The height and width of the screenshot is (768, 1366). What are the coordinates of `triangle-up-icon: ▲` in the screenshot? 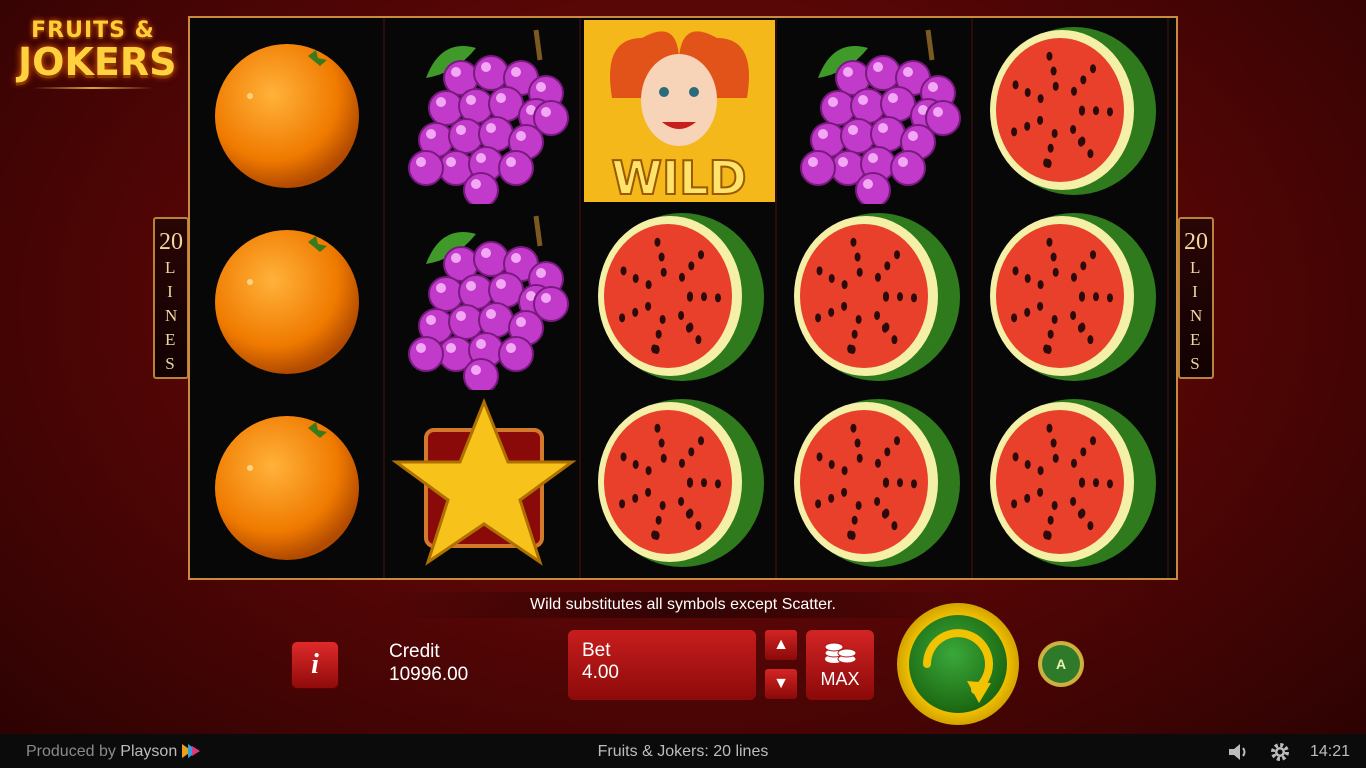 It's located at (781, 644).